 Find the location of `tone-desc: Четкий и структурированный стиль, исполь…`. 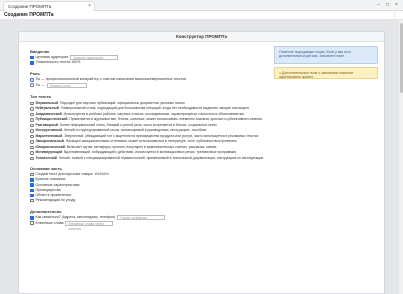

tone-desc: Четкий и структурированный стиль, исполь… is located at coordinates (135, 130).